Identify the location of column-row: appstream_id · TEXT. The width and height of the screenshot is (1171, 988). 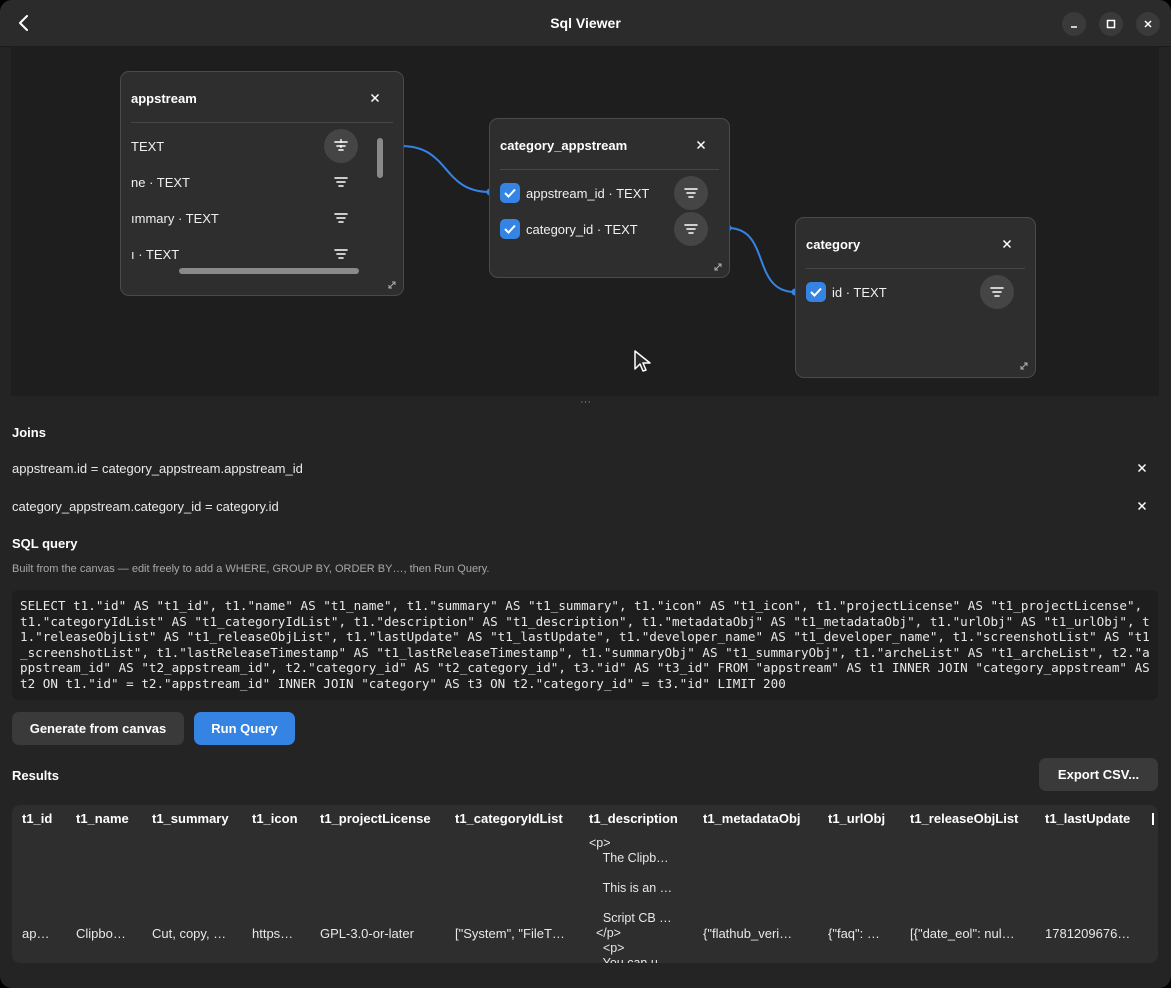
(574, 193).